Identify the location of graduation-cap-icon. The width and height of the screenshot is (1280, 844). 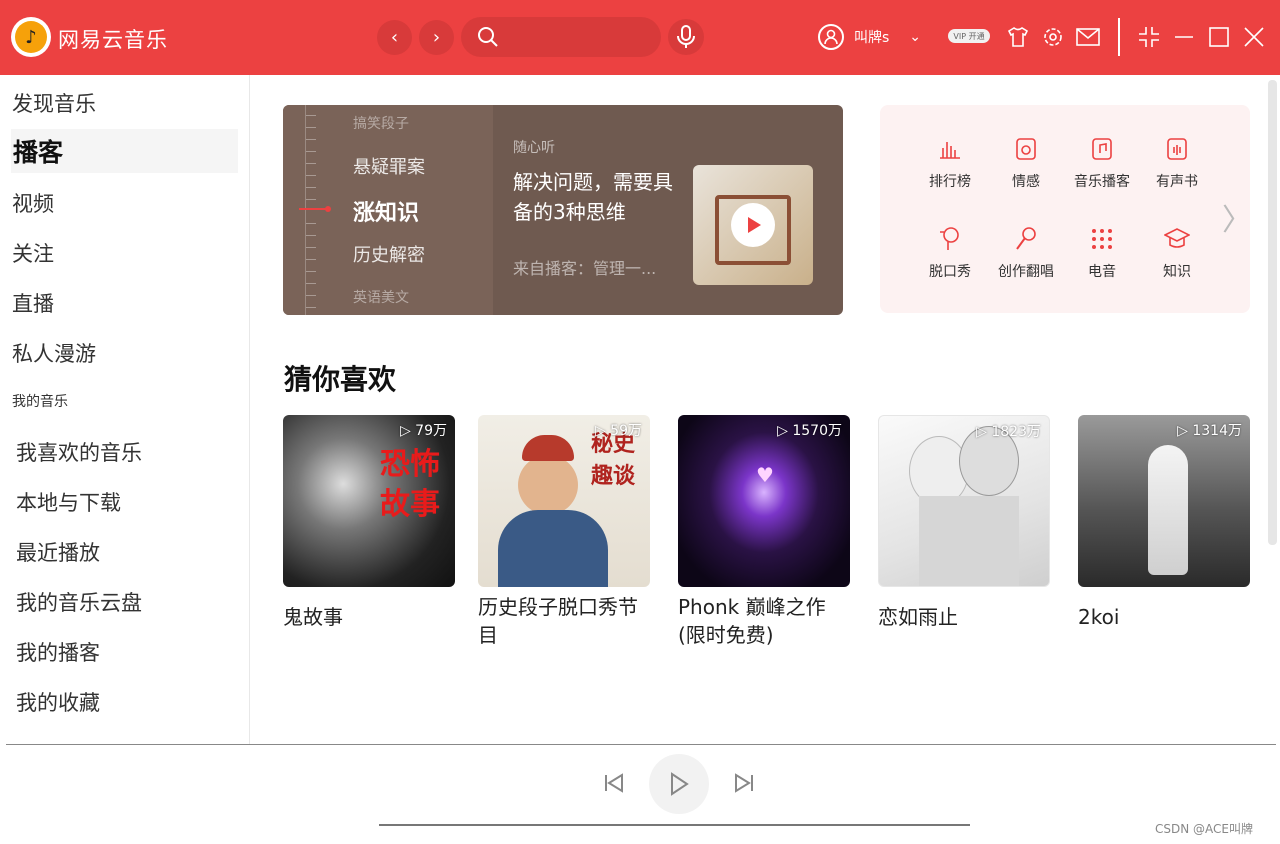
(1177, 239).